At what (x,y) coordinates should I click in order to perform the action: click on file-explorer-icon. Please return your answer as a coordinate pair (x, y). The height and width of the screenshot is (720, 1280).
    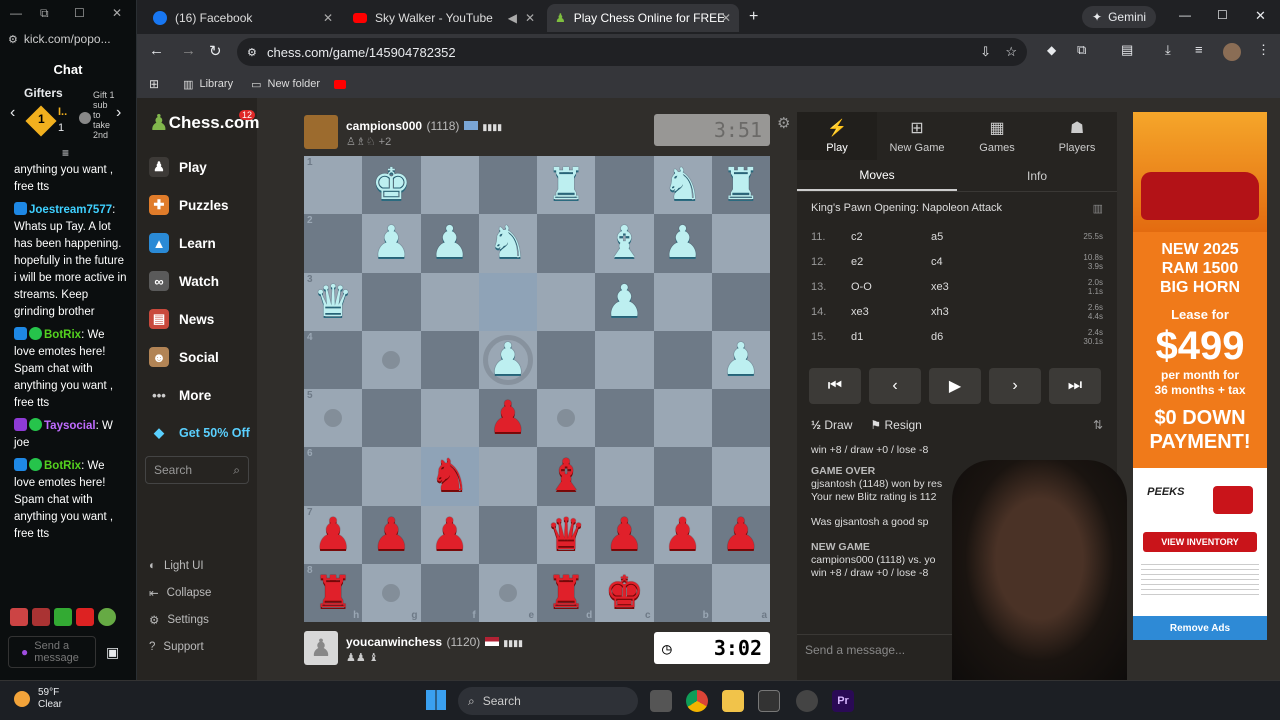
    Looking at the image, I should click on (733, 701).